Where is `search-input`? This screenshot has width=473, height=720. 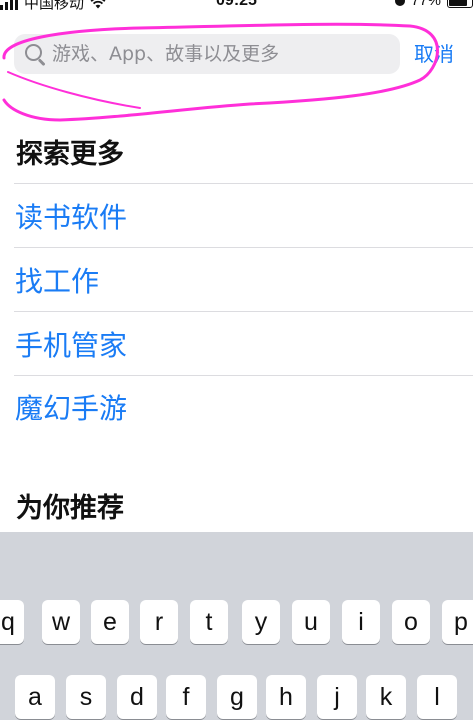 search-input is located at coordinates (226, 54).